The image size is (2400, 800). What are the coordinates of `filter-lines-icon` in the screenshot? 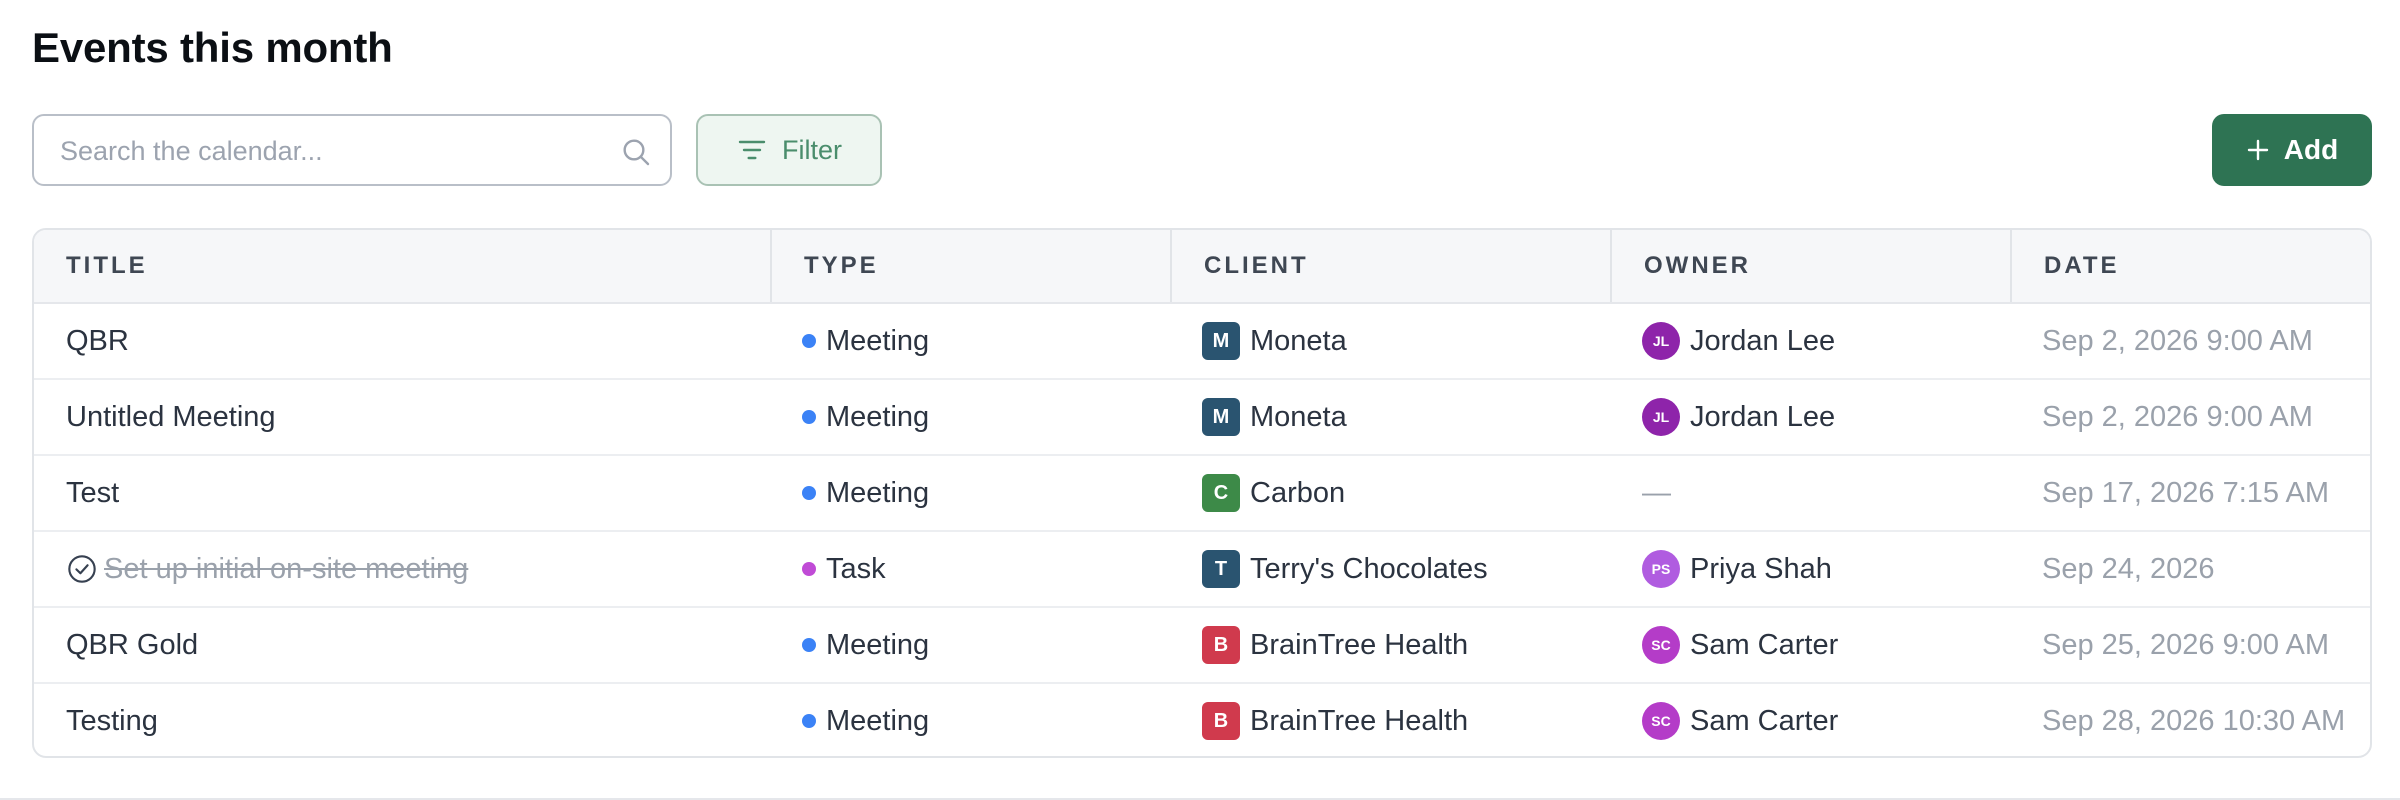 It's located at (752, 150).